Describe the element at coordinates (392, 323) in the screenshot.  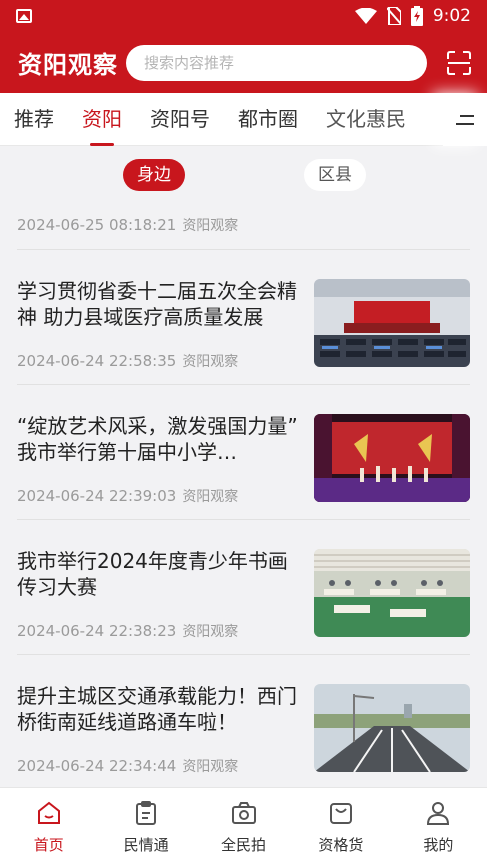
I see `meeting-hall-thumbnail` at that location.